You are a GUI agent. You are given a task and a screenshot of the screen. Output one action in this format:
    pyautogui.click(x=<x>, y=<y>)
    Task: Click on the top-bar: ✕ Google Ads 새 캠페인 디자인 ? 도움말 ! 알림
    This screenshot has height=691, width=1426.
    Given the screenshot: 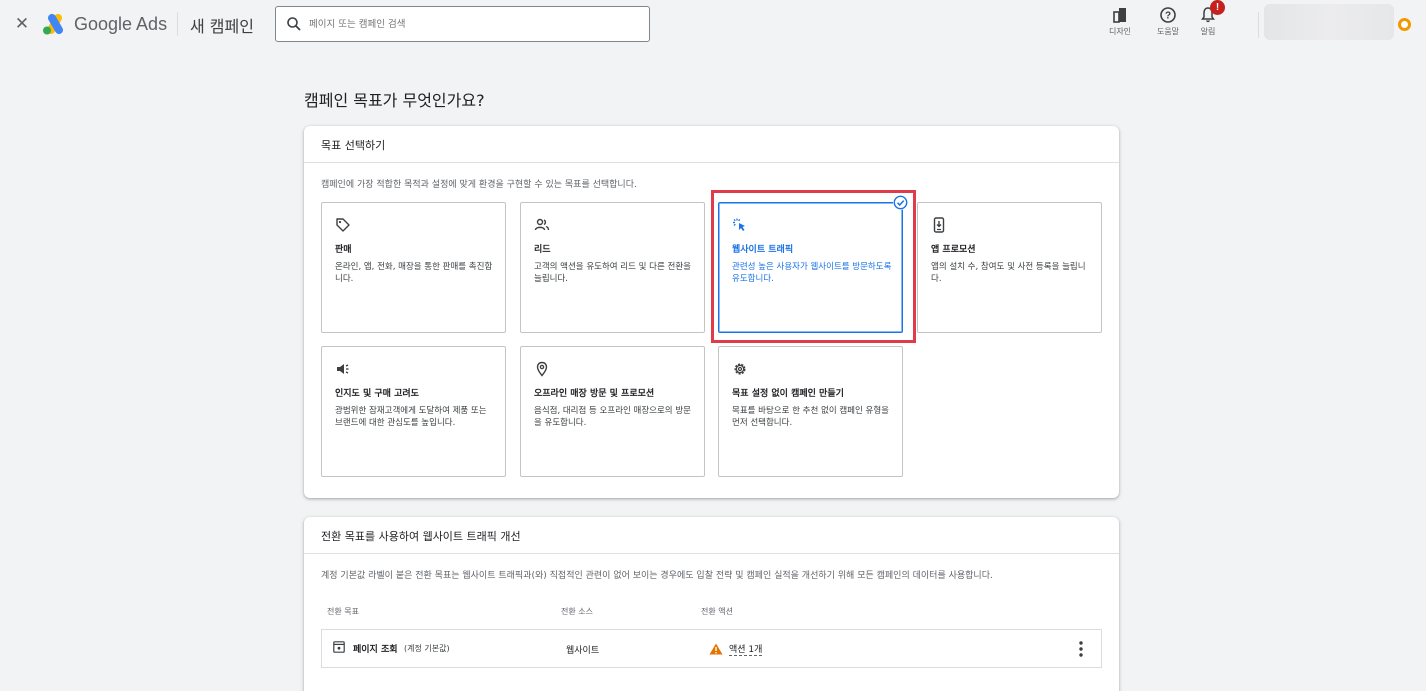 What is the action you would take?
    pyautogui.click(x=713, y=25)
    